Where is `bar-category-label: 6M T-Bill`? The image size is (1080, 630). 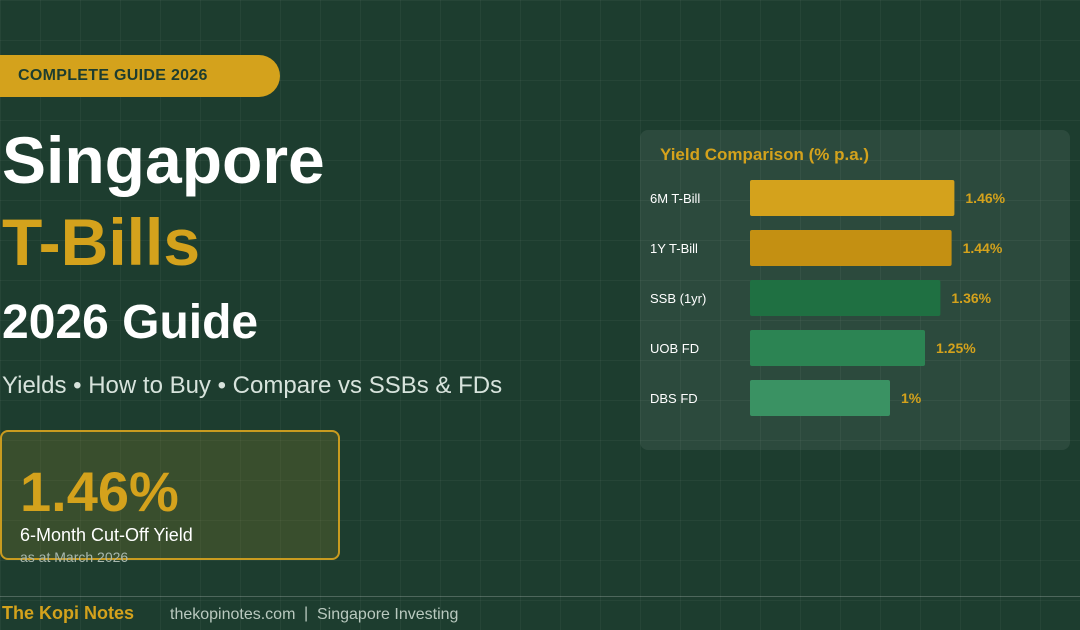 bar-category-label: 6M T-Bill is located at coordinates (675, 198).